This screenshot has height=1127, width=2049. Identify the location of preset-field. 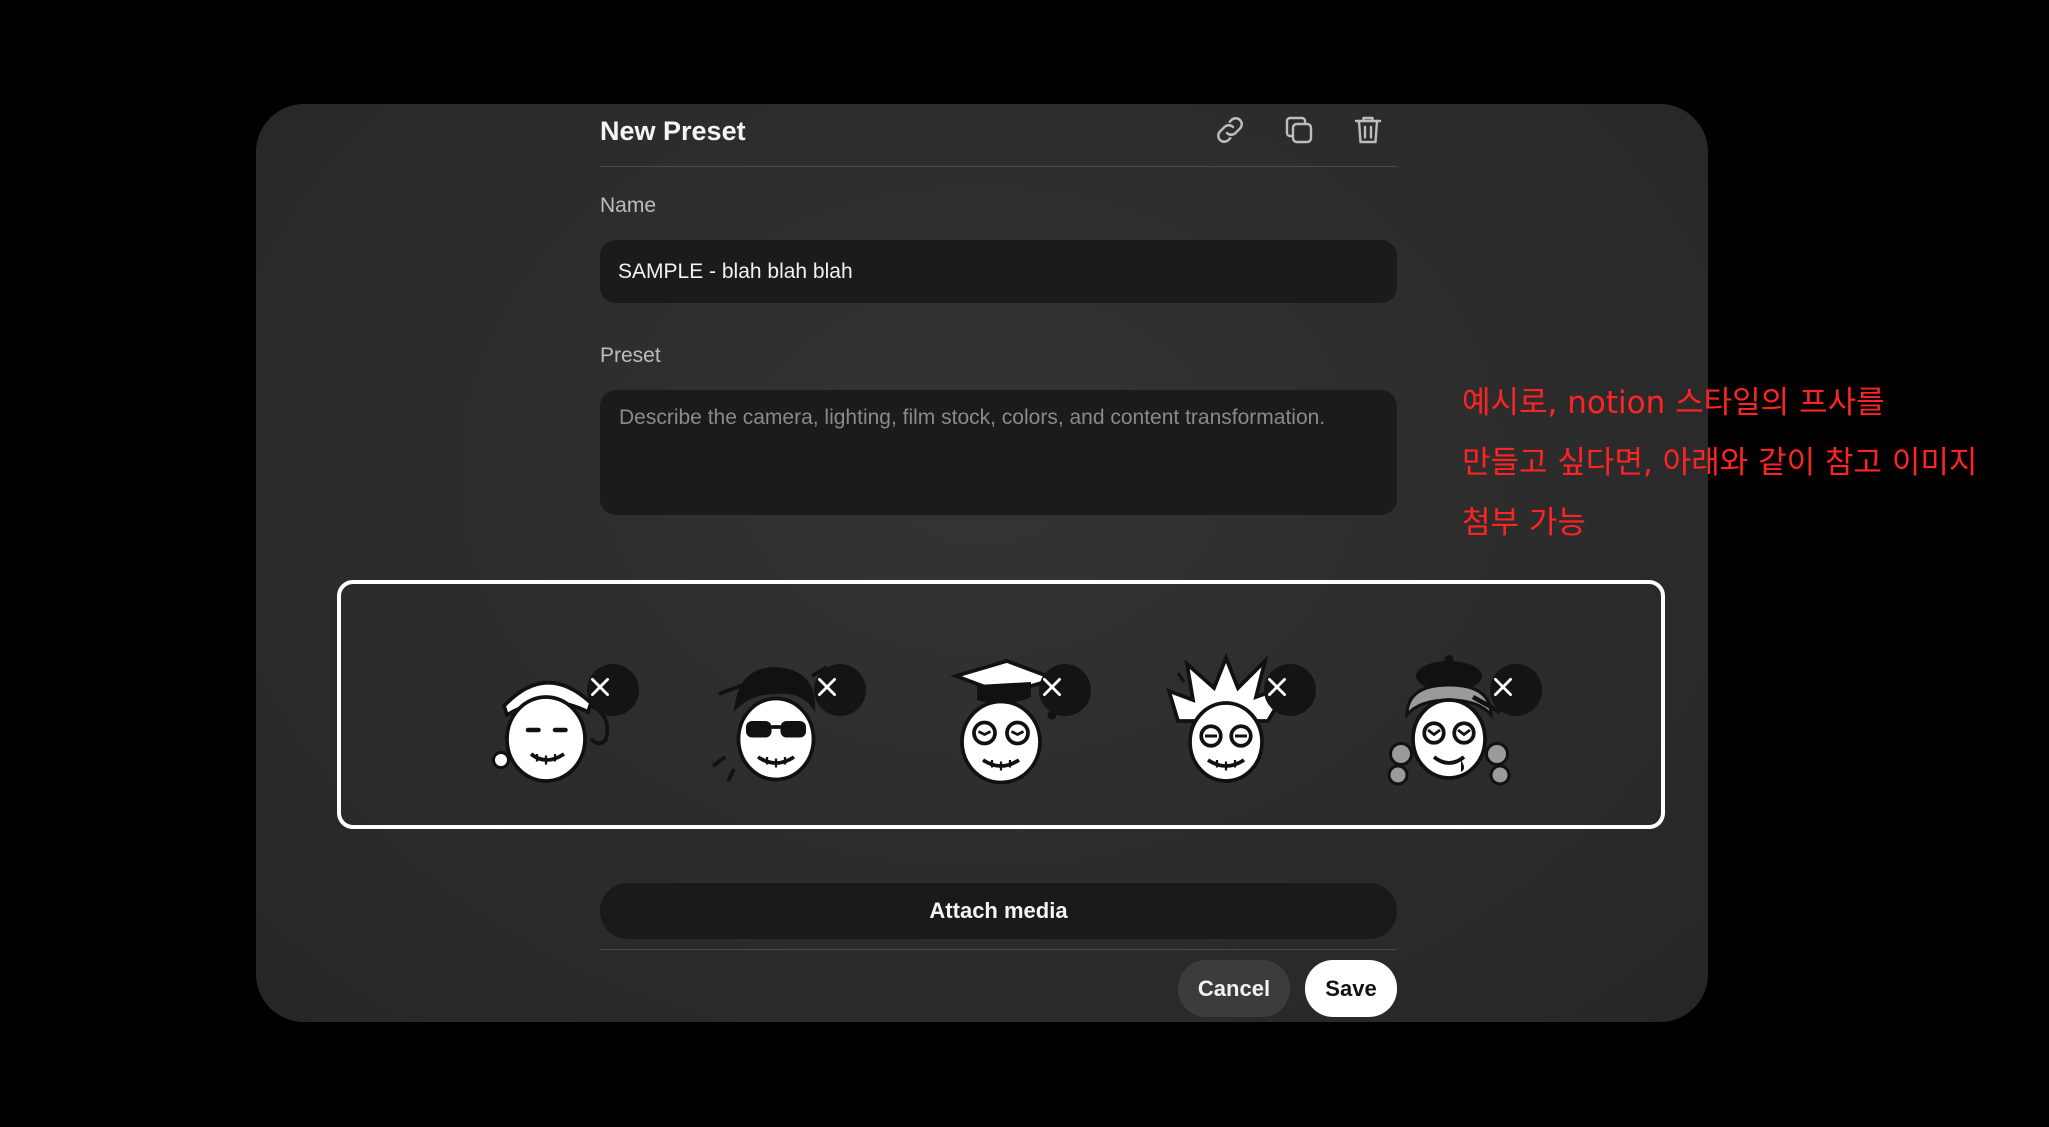
(998, 452).